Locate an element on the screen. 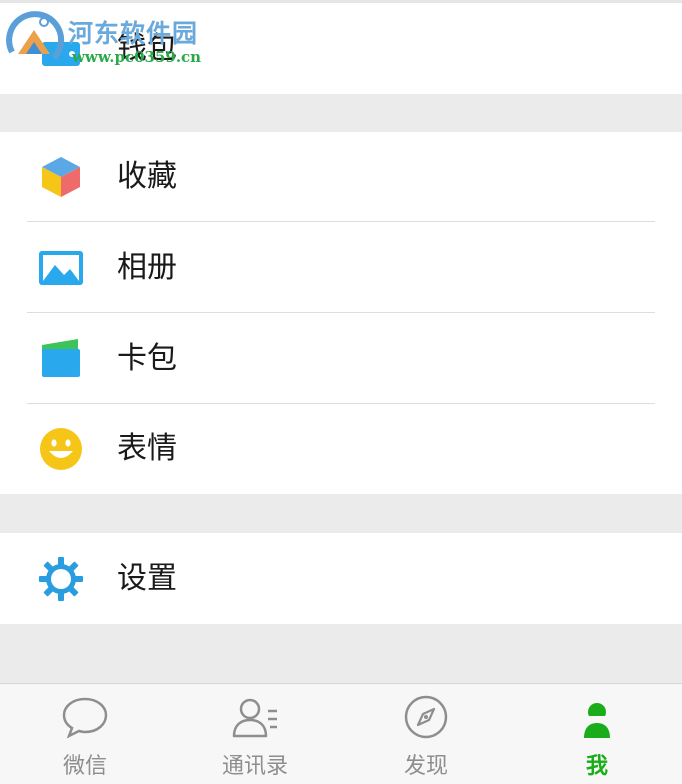  contacts-icon is located at coordinates (255, 717).